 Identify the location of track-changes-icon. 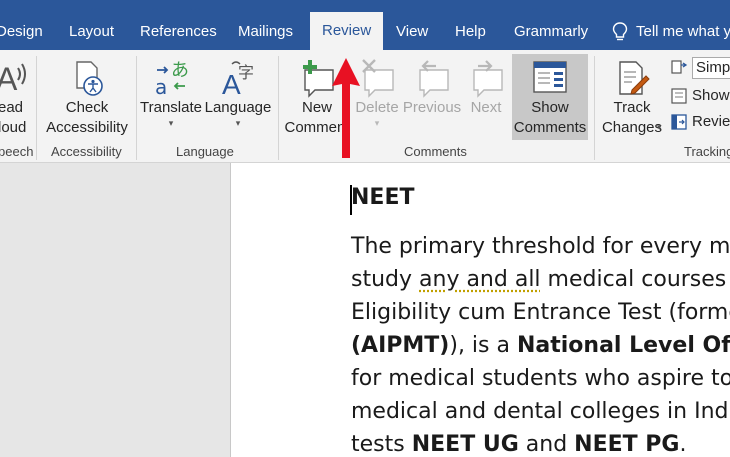
(634, 78).